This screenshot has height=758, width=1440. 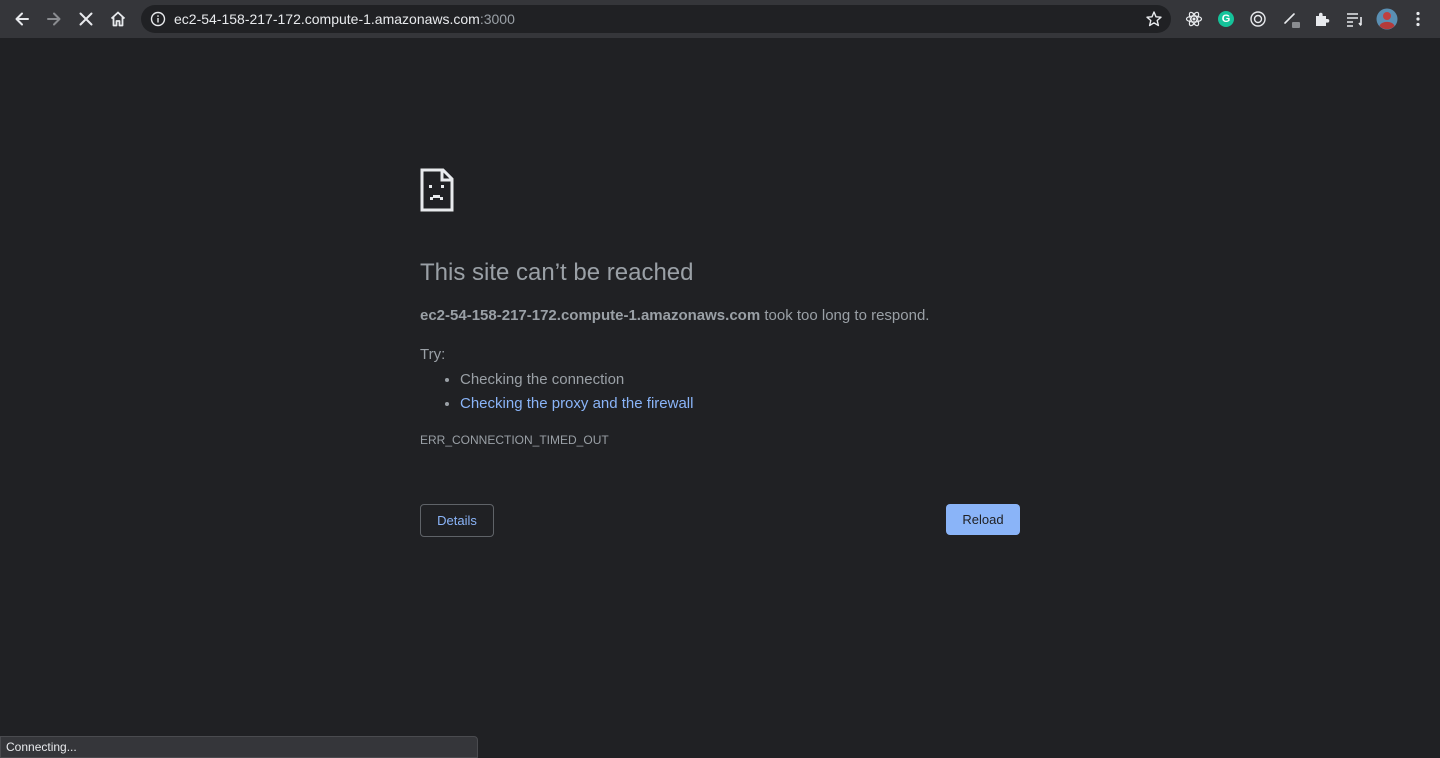 I want to click on target-extension, so click(x=1258, y=19).